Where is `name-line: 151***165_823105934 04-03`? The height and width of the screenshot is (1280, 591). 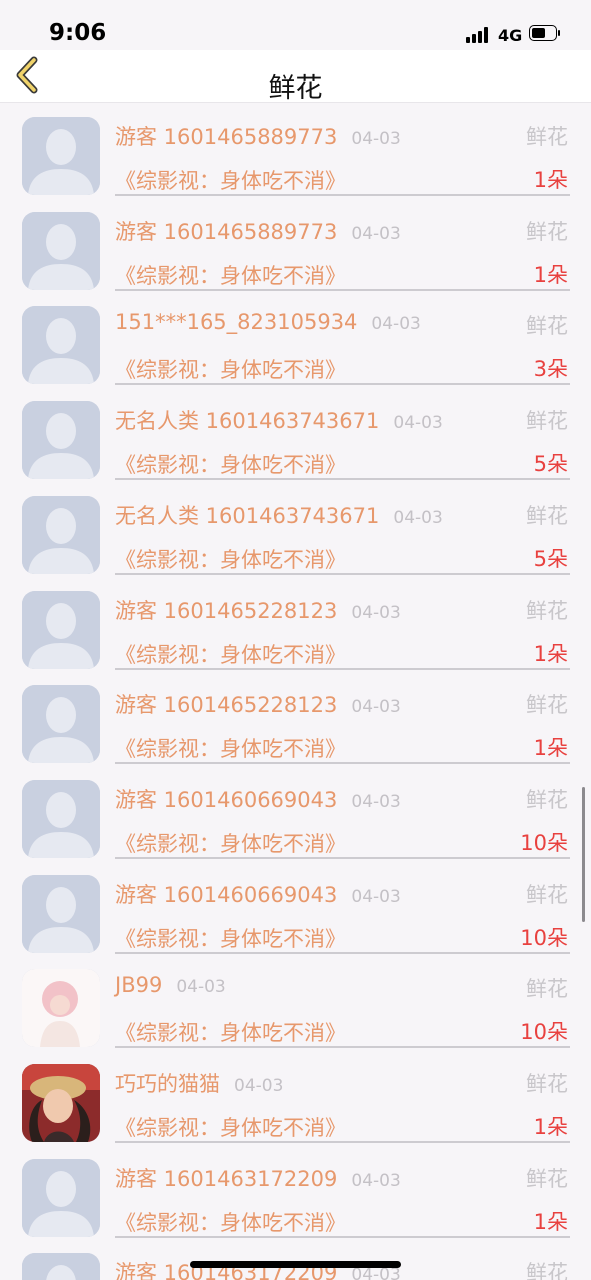
name-line: 151***165_823105934 04-03 is located at coordinates (268, 322).